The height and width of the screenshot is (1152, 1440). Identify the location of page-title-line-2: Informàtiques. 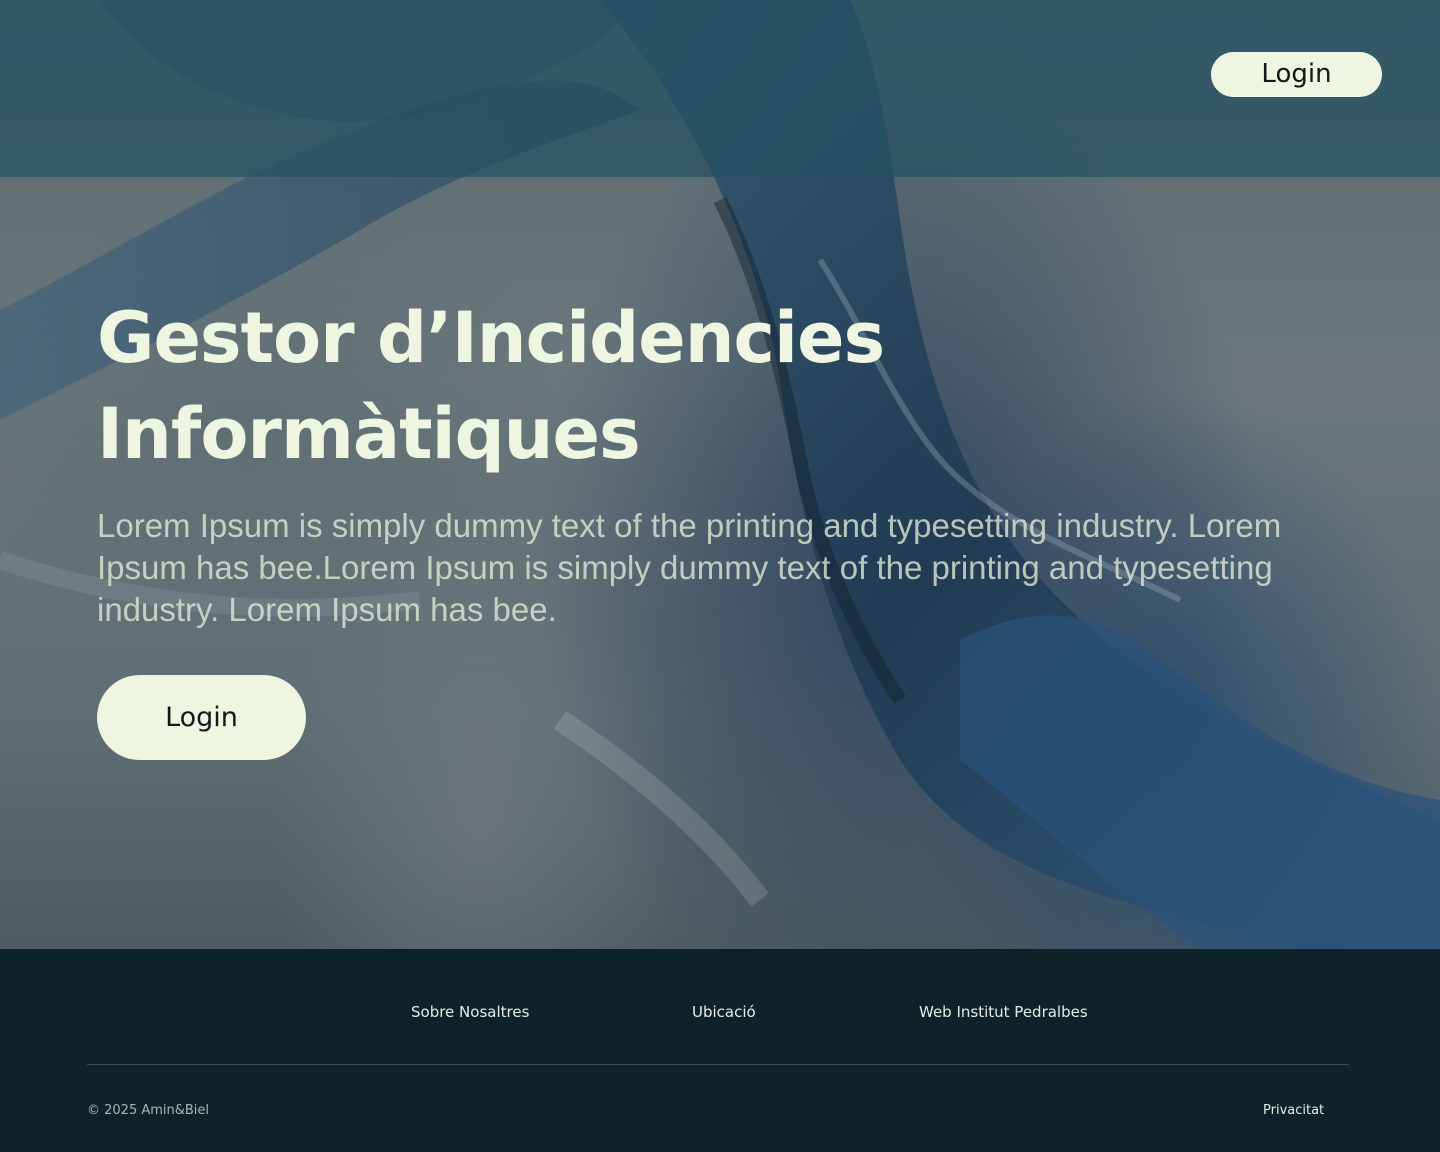
(369, 434).